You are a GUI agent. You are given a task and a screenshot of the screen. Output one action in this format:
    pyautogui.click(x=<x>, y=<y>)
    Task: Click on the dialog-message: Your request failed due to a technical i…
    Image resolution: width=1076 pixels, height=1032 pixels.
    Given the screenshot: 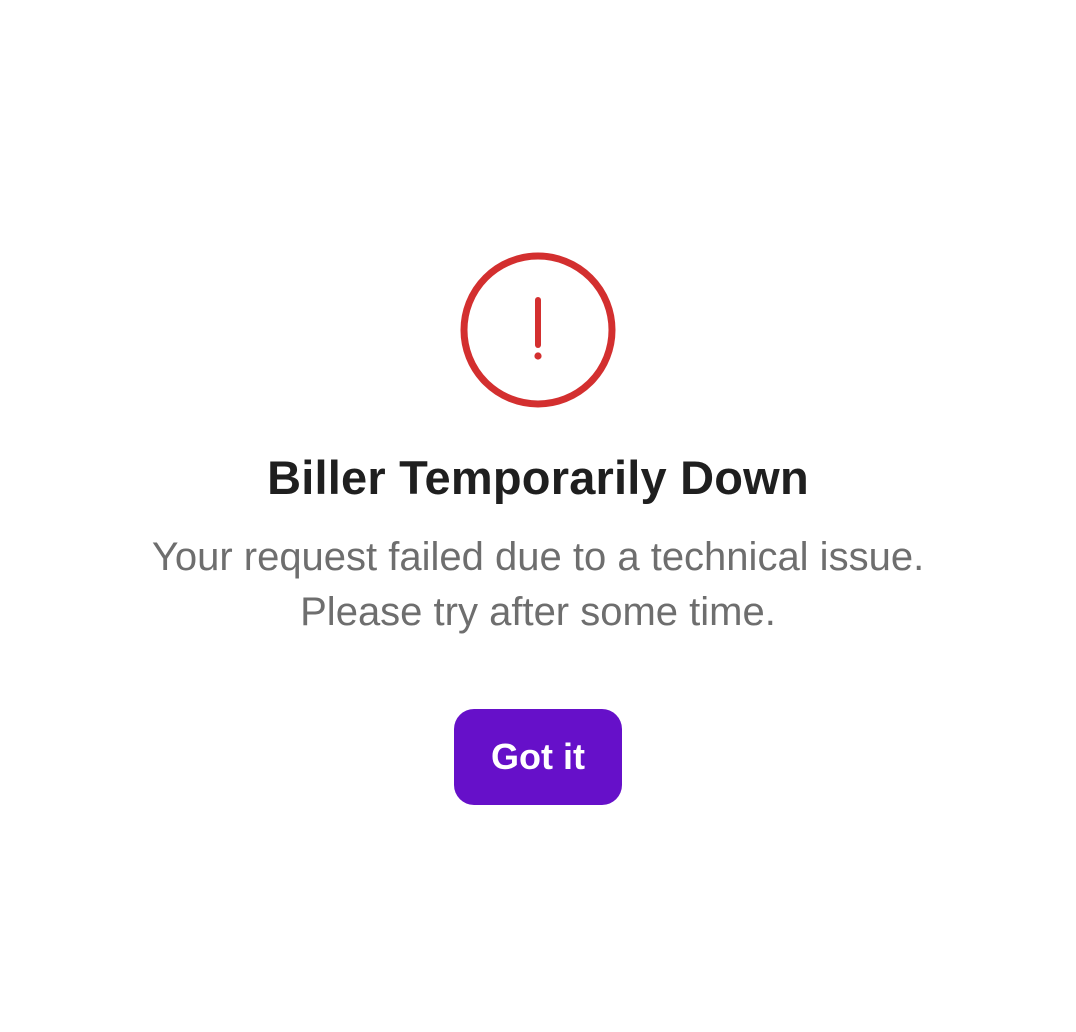 What is the action you would take?
    pyautogui.click(x=538, y=584)
    